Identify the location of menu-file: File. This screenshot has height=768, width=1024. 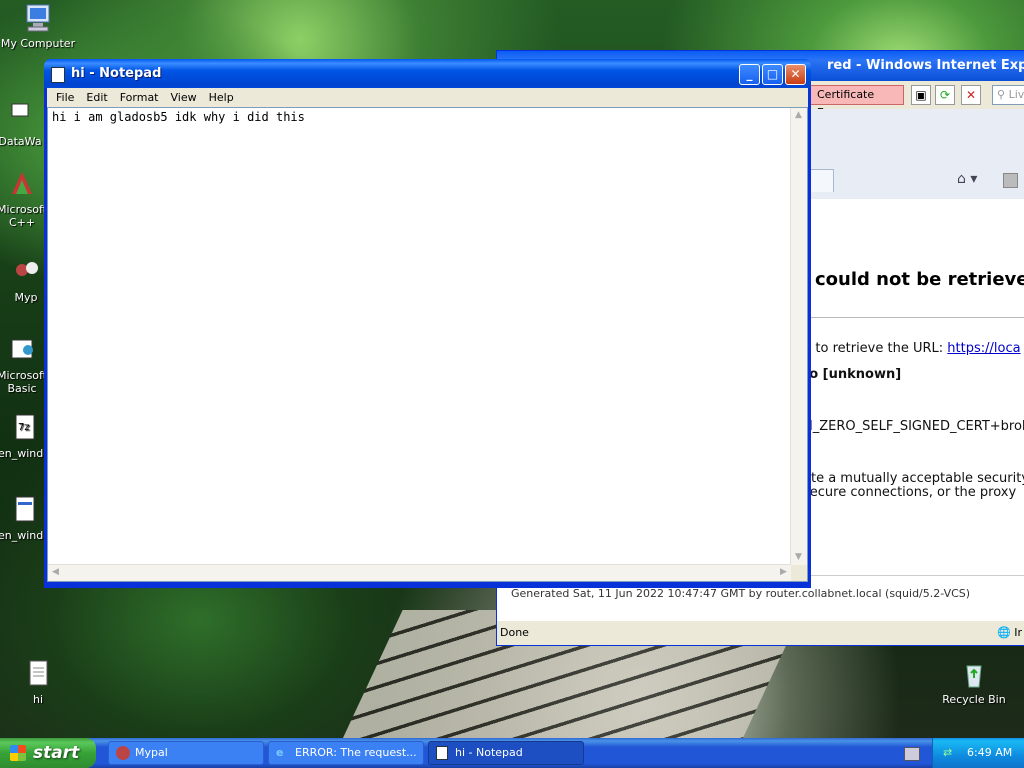
(66, 97).